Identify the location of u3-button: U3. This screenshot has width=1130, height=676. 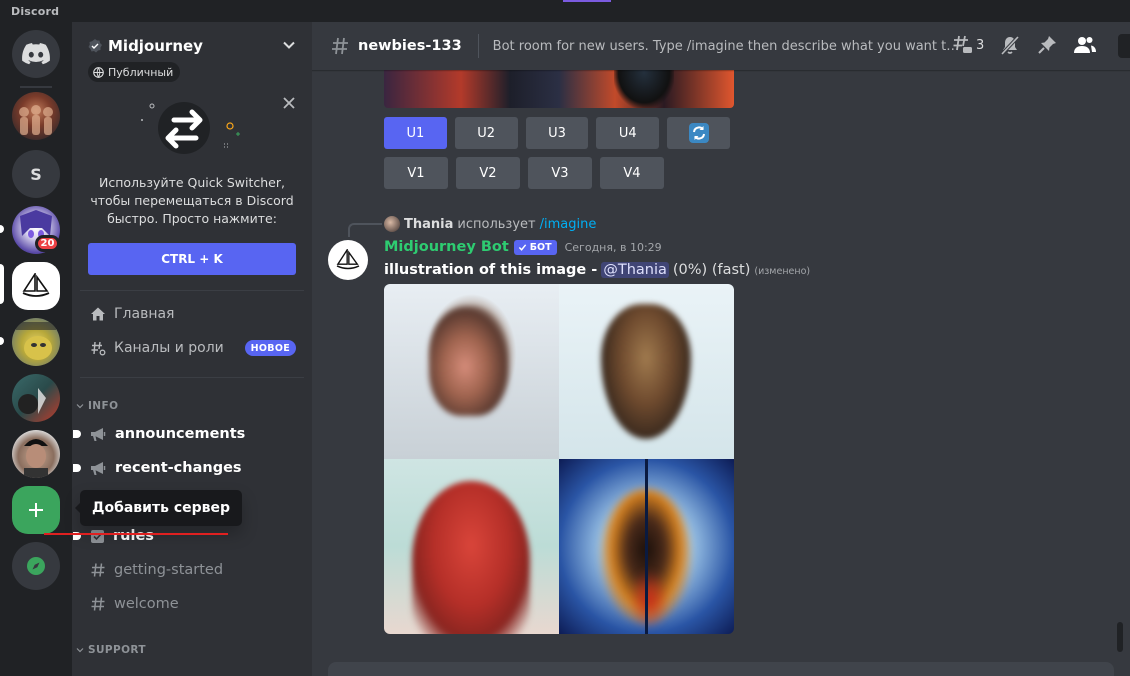
(557, 133).